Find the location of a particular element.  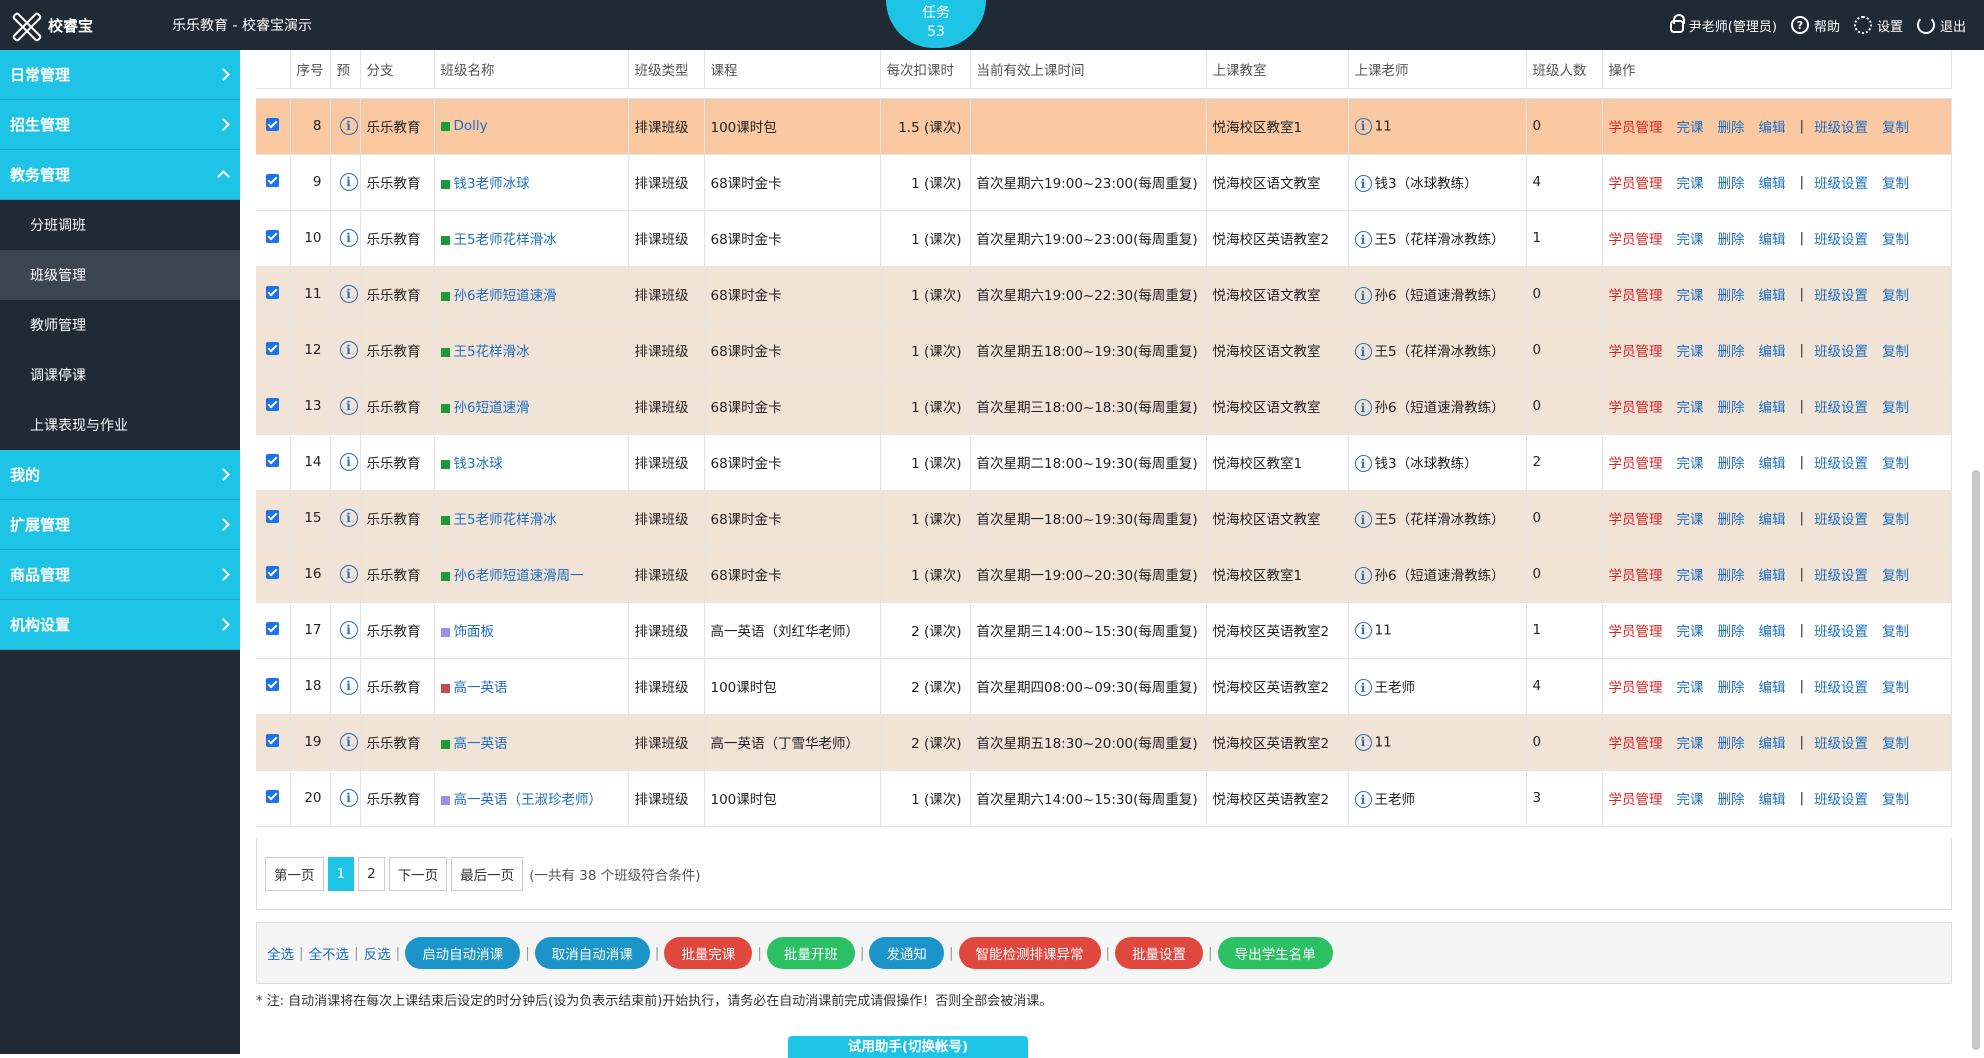

help-button: ? 帮助 is located at coordinates (1815, 25).